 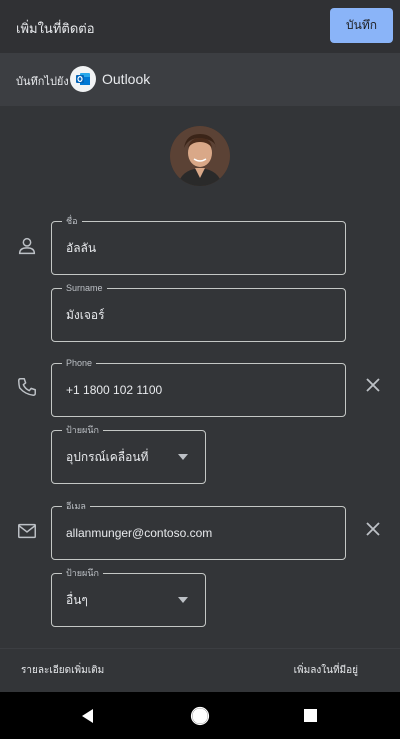 I want to click on top-app-bar: เพิ่มในที่ติดต่อ บันทึก, so click(x=200, y=26).